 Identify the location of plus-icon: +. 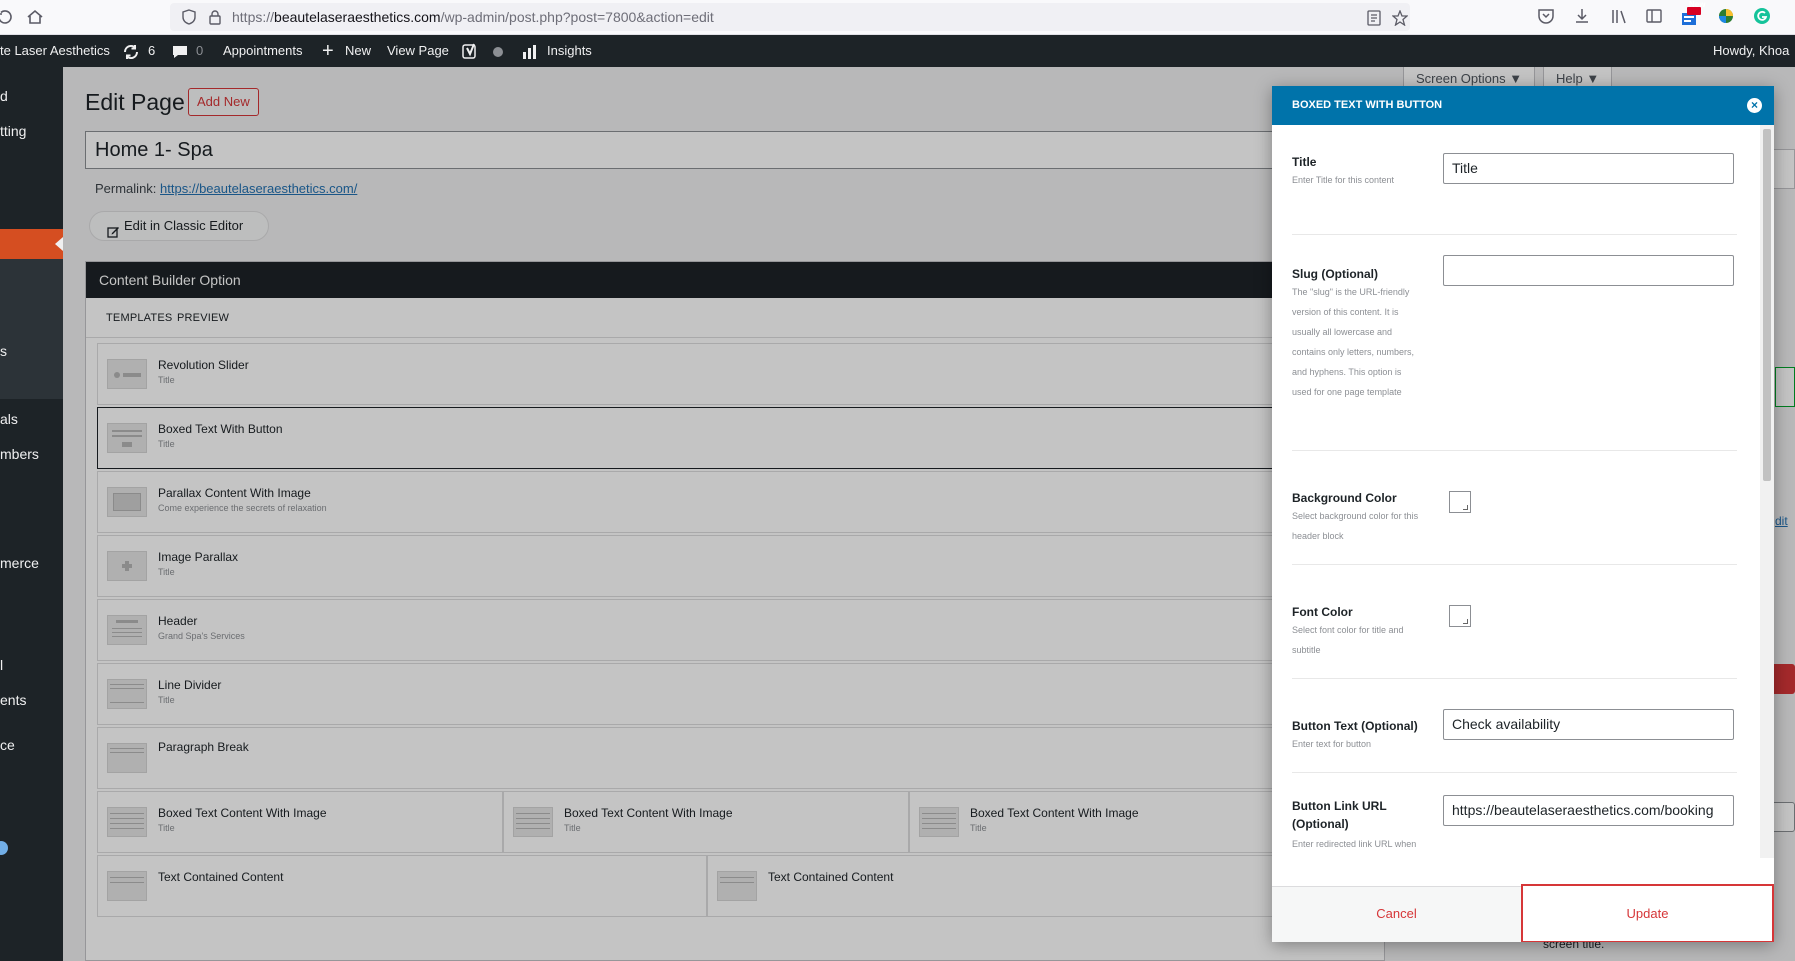
(328, 51).